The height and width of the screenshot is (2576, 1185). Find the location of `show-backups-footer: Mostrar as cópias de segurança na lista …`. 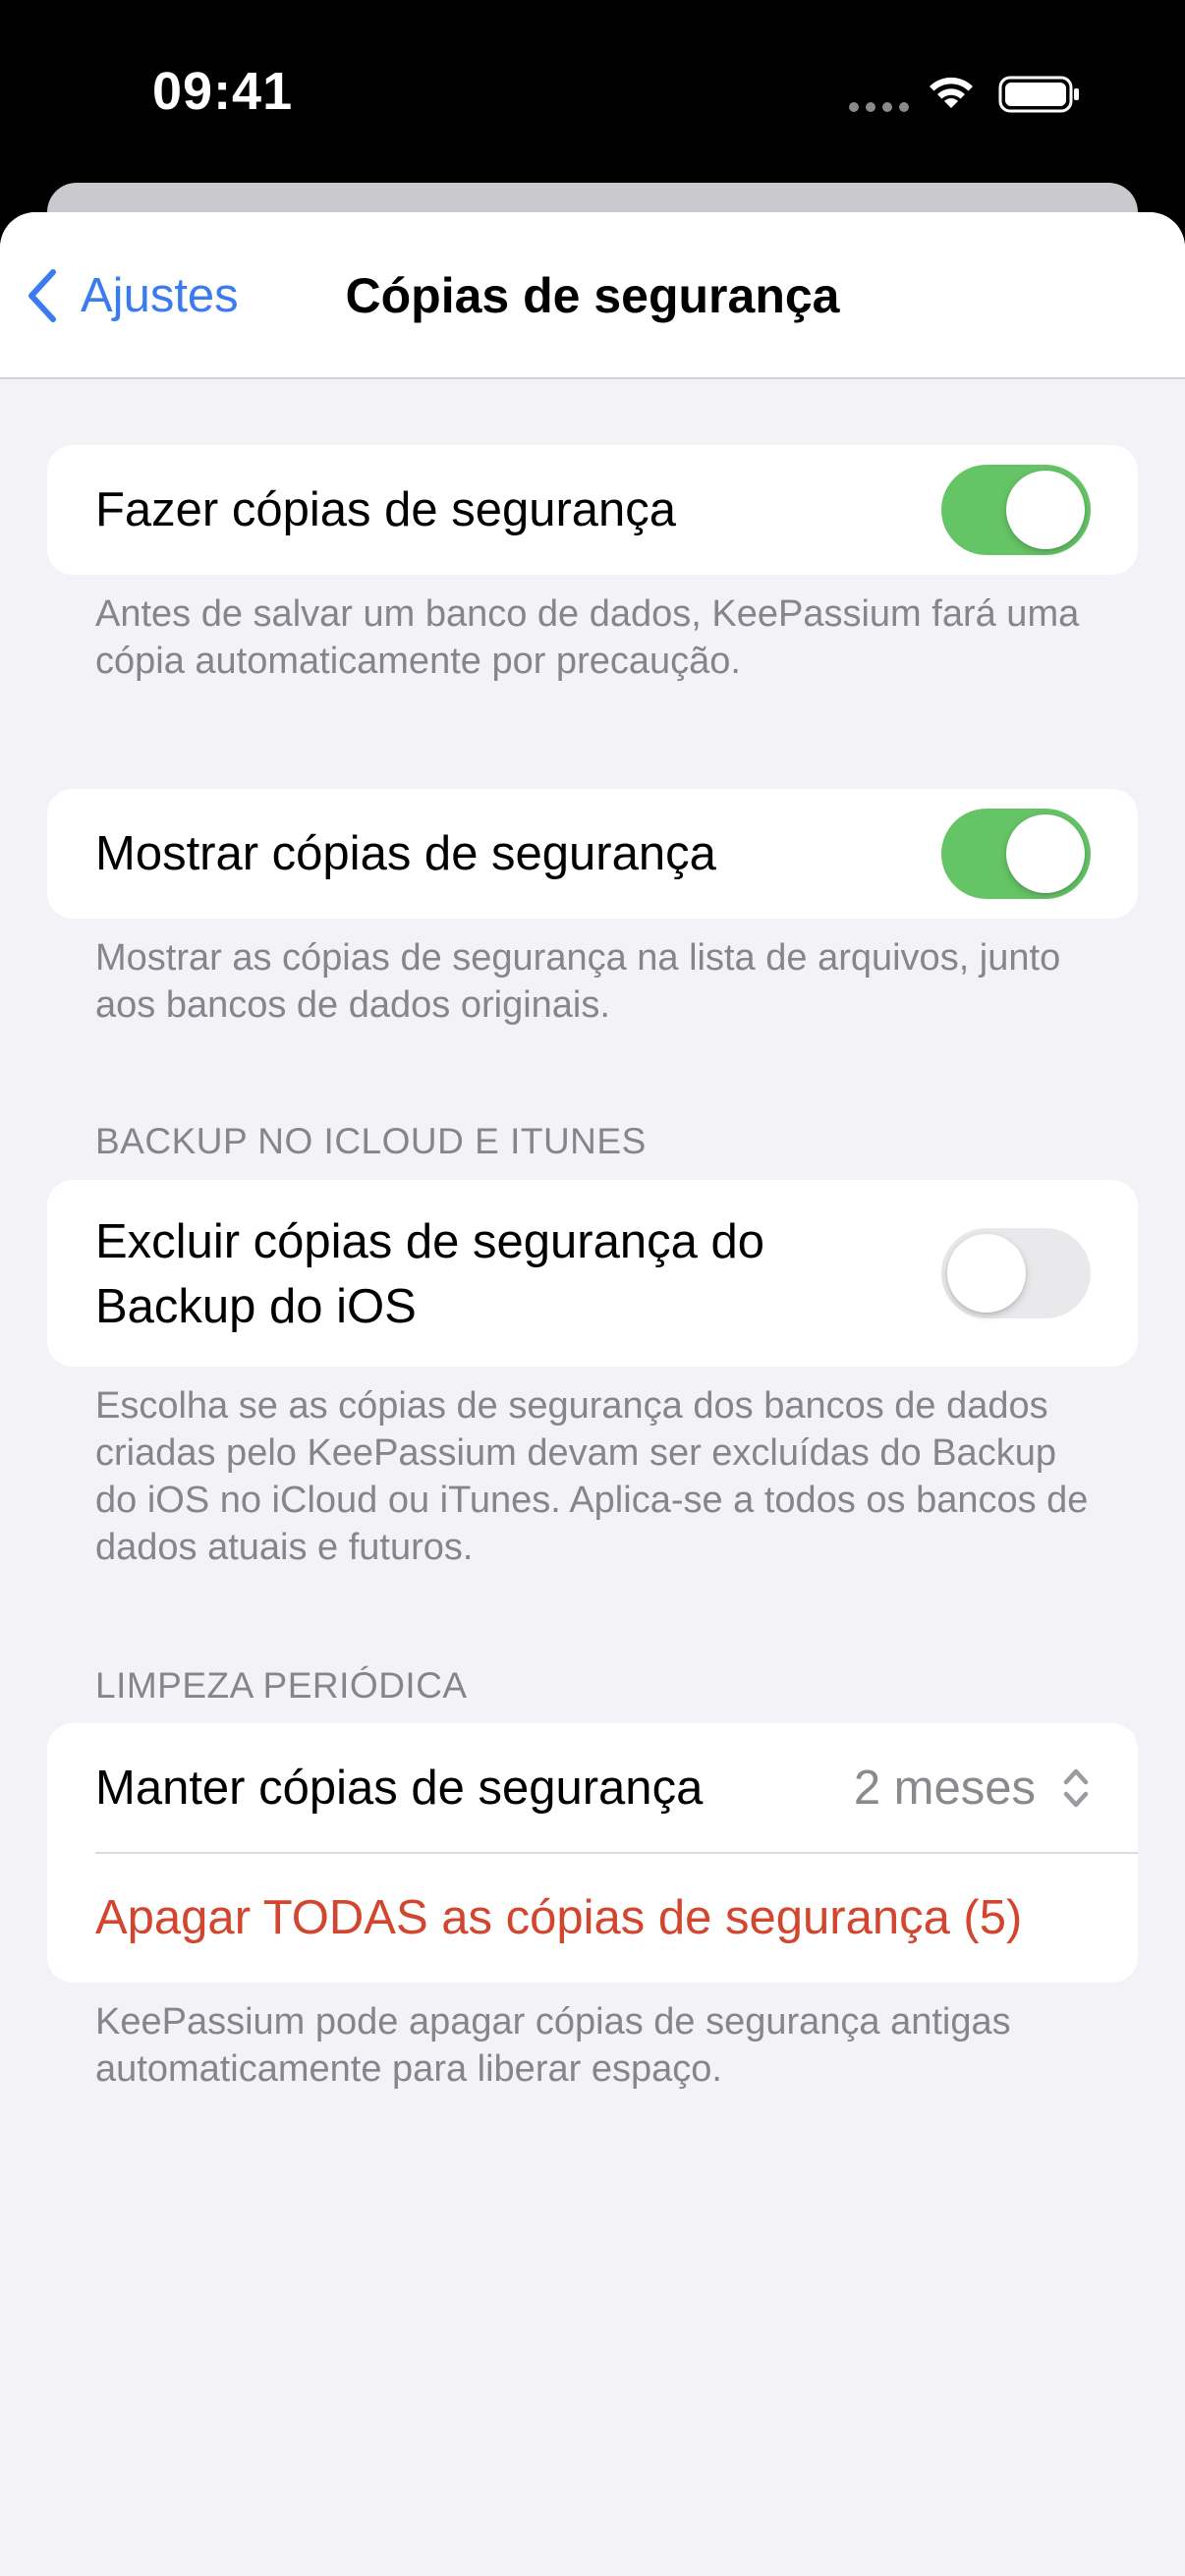

show-backups-footer: Mostrar as cópias de segurança na lista … is located at coordinates (578, 981).